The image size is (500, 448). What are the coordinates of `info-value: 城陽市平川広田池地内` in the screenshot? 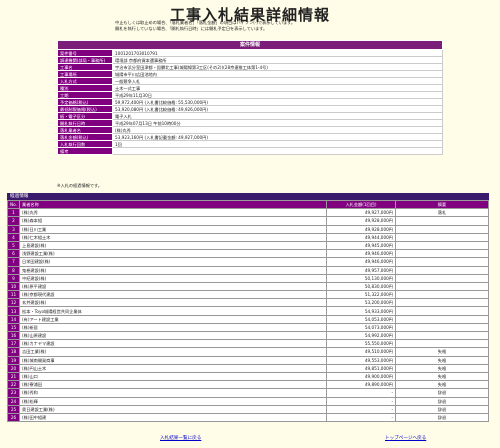 It's located at (277, 74).